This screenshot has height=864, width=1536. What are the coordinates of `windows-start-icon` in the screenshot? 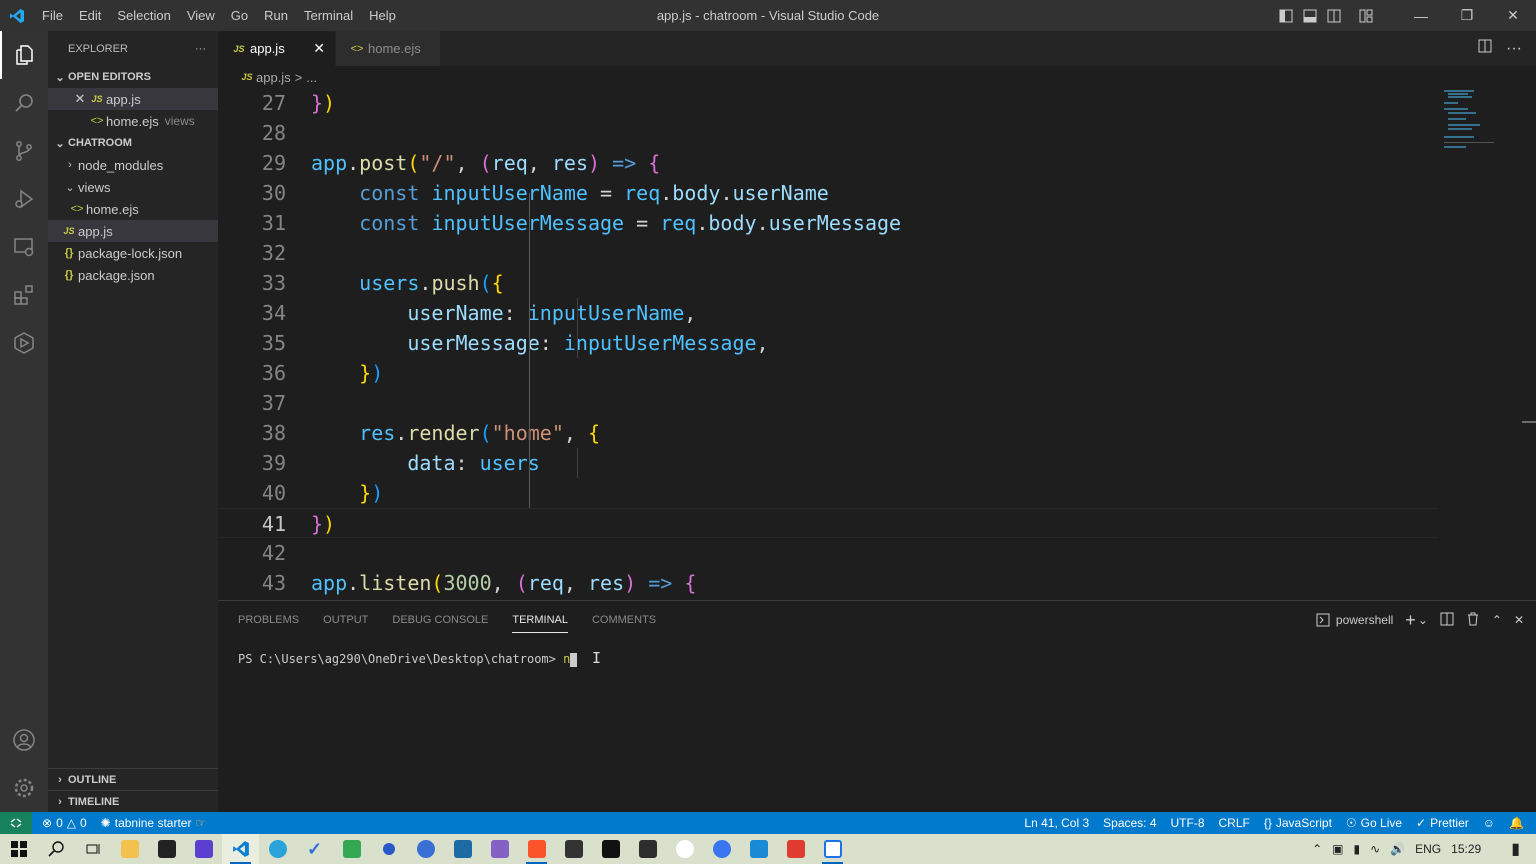 It's located at (18, 849).